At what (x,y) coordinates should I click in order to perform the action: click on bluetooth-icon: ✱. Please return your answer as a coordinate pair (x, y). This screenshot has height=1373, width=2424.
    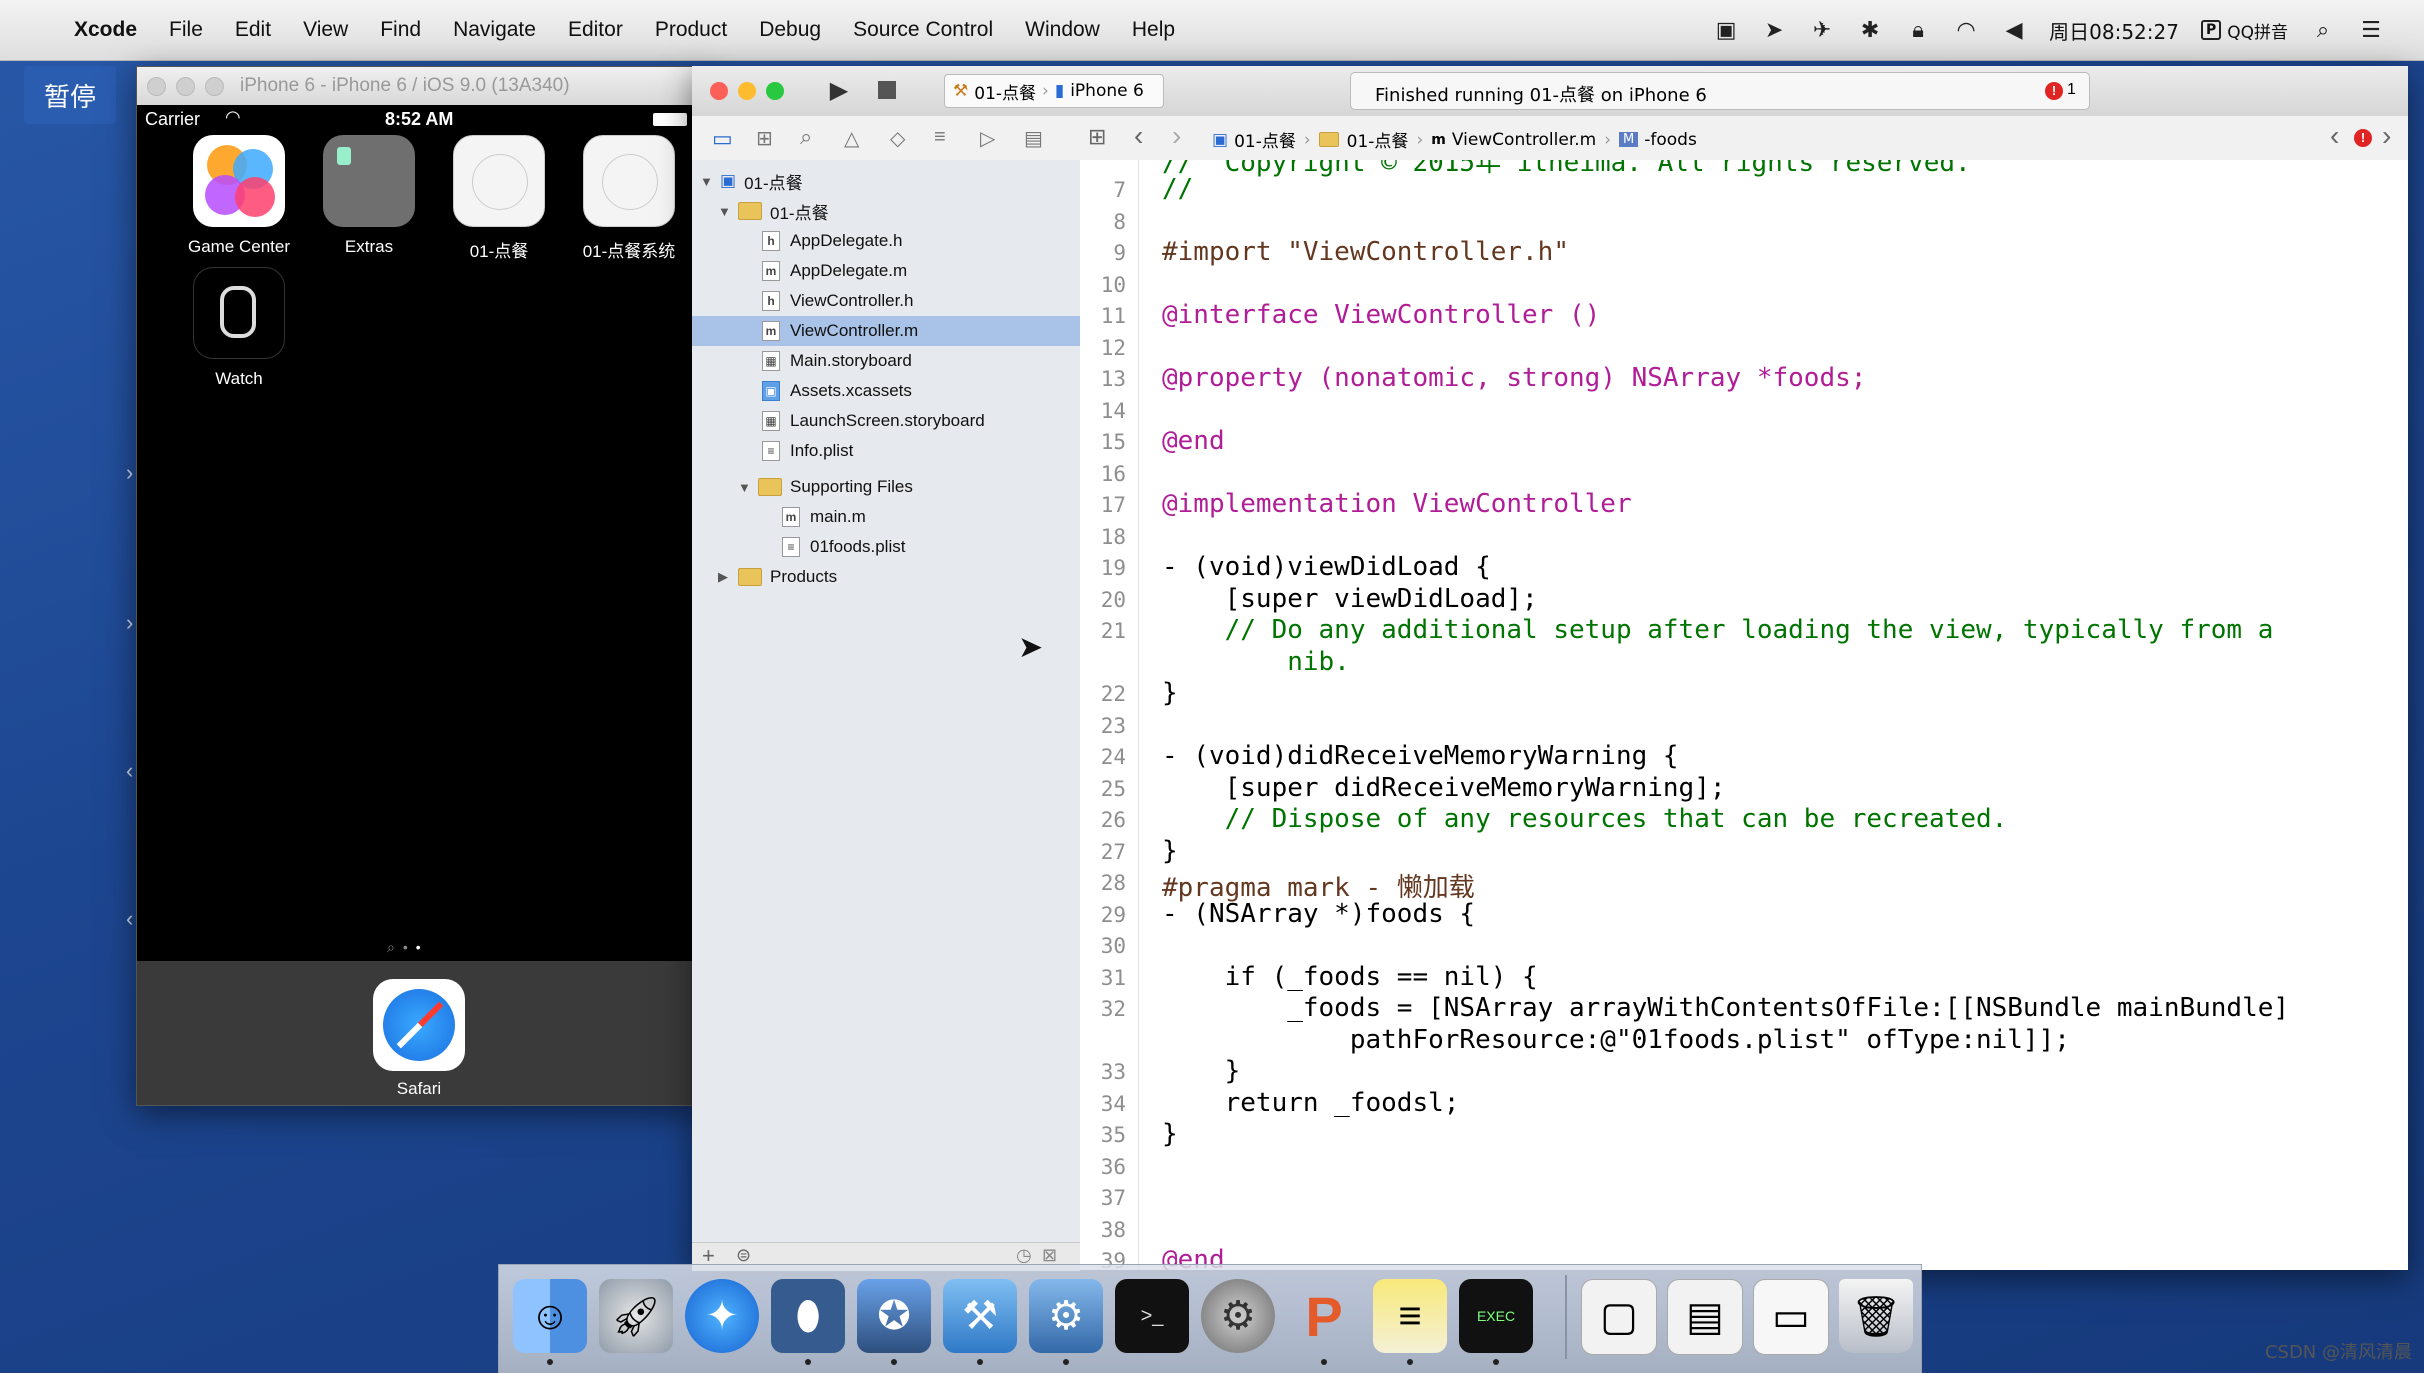
    Looking at the image, I should click on (1870, 30).